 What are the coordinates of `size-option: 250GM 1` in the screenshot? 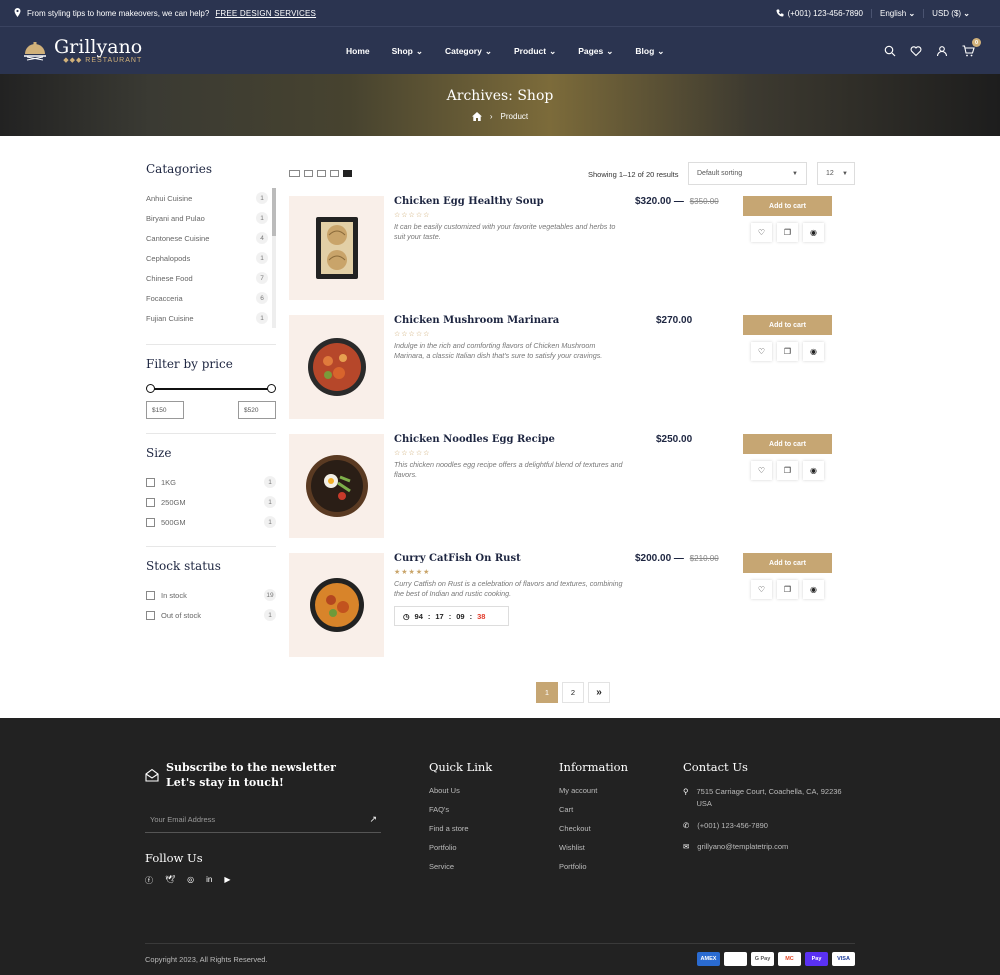 It's located at (211, 502).